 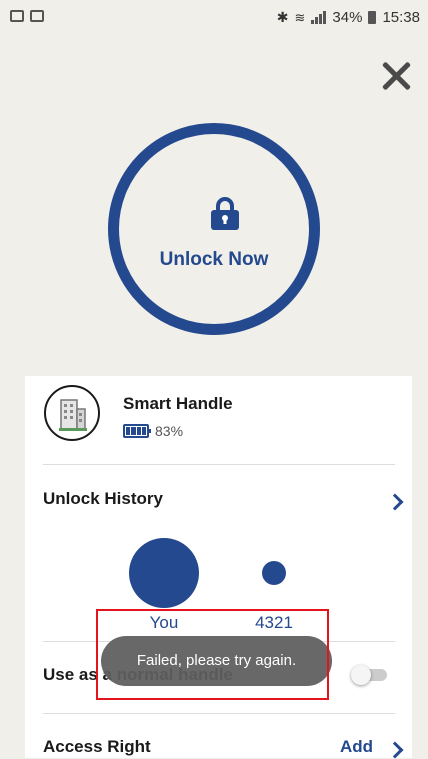 What do you see at coordinates (225, 213) in the screenshot?
I see `lock-icon` at bounding box center [225, 213].